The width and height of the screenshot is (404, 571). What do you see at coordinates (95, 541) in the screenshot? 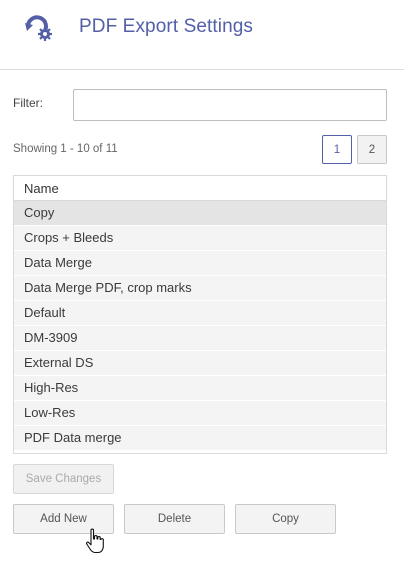
I see `hand-pointer-icon` at bounding box center [95, 541].